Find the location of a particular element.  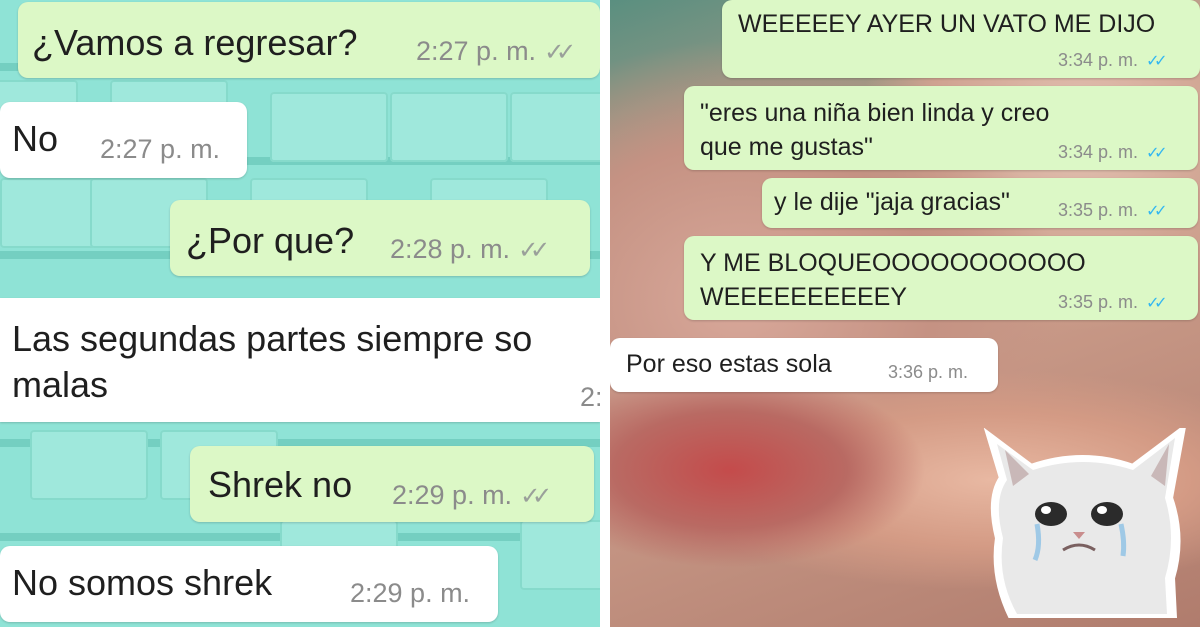

message-bubble-incoming: Las segundas partes siempre so malas 2: is located at coordinates (300, 360).